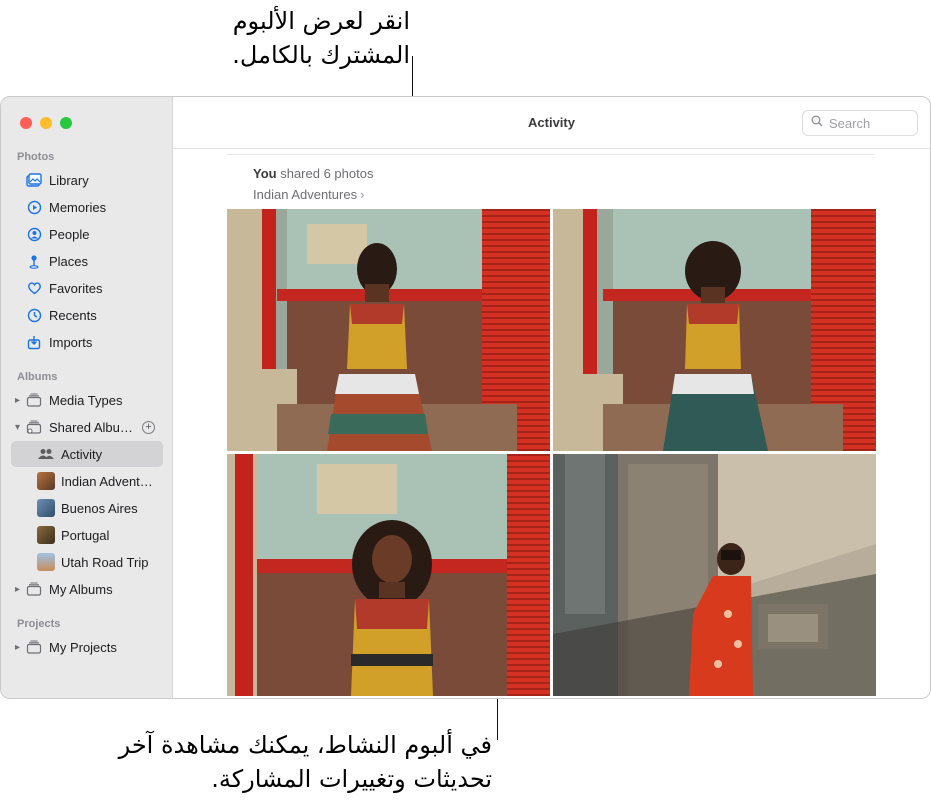 The image size is (931, 811). I want to click on sidebar-item-imports: Imports, so click(87, 342).